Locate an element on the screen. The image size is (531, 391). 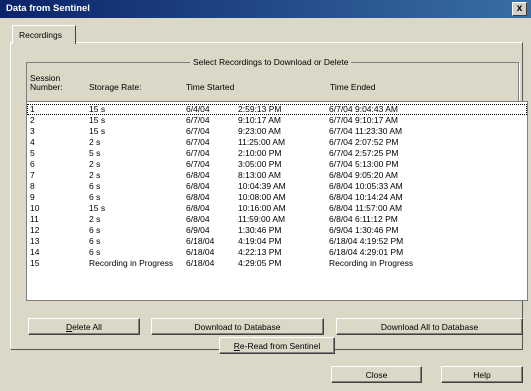
table-row: 14 6 s 6/18/04 4:22:13 PM 6/18/04 4:29:01 PM is located at coordinates (277, 252).